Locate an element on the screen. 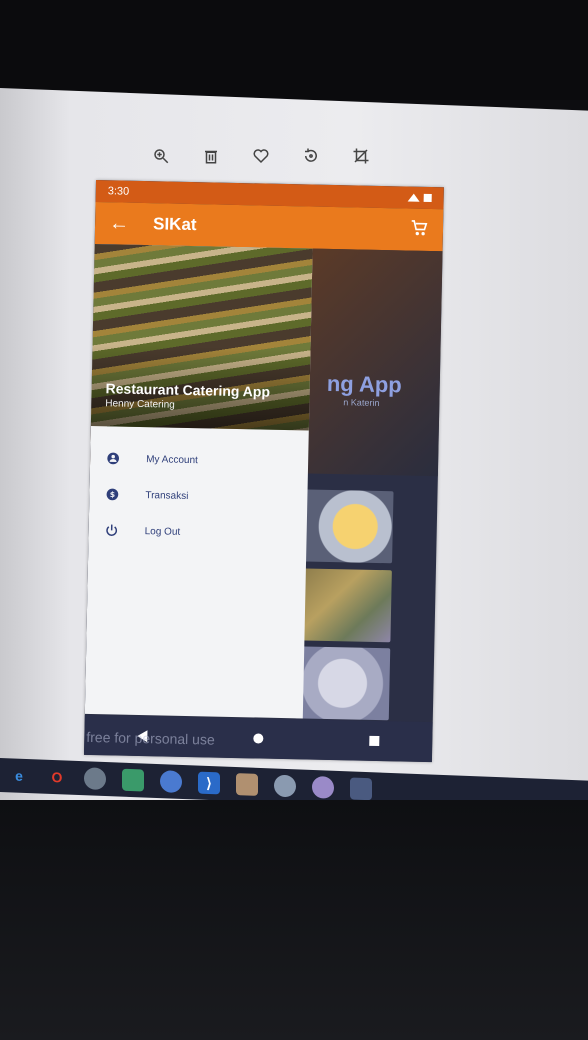 The image size is (588, 1040). delete-icon is located at coordinates (211, 156).